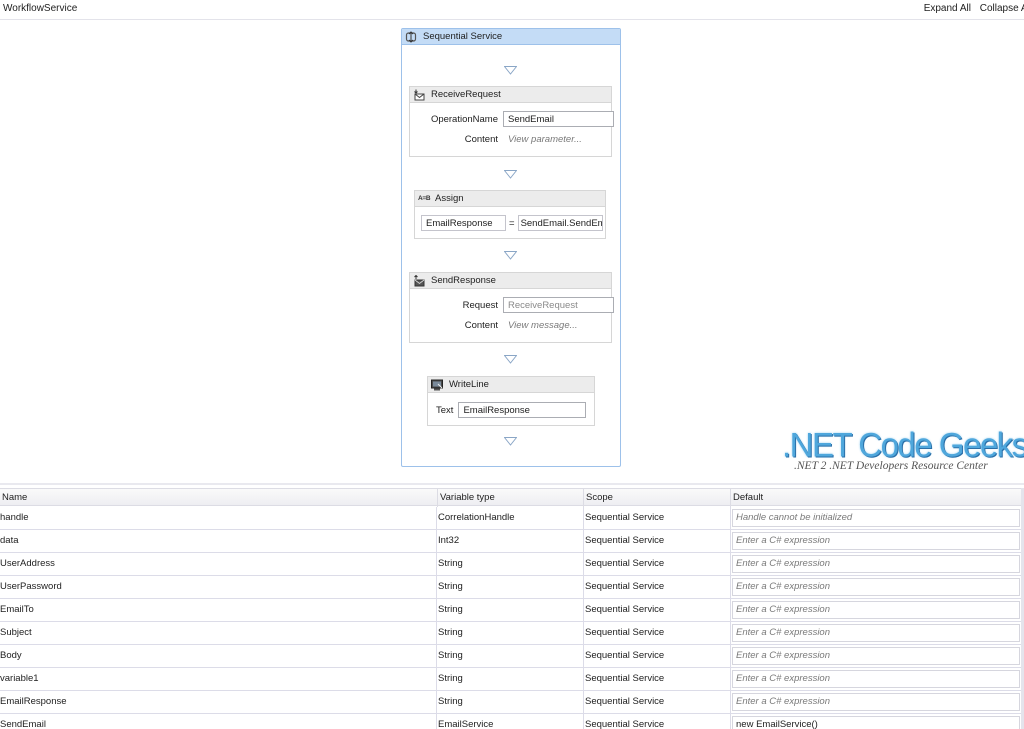  I want to click on content-label: Content, so click(481, 325).